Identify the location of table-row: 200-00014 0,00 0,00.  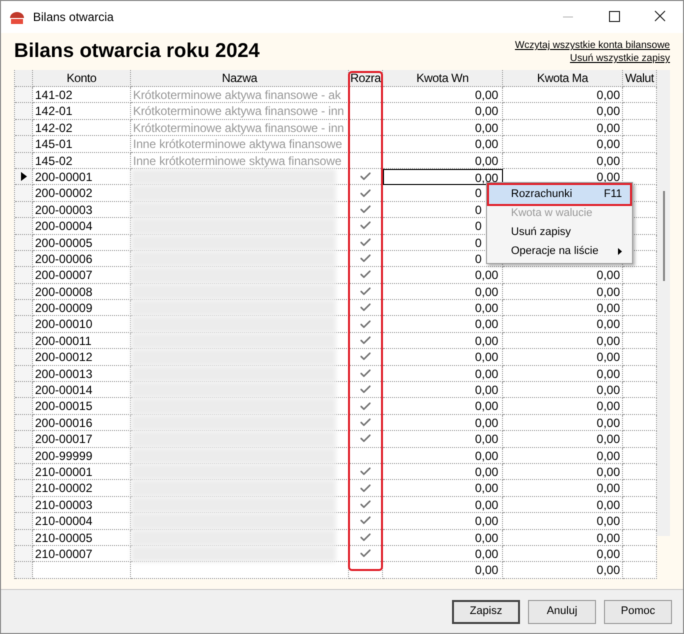
(336, 390).